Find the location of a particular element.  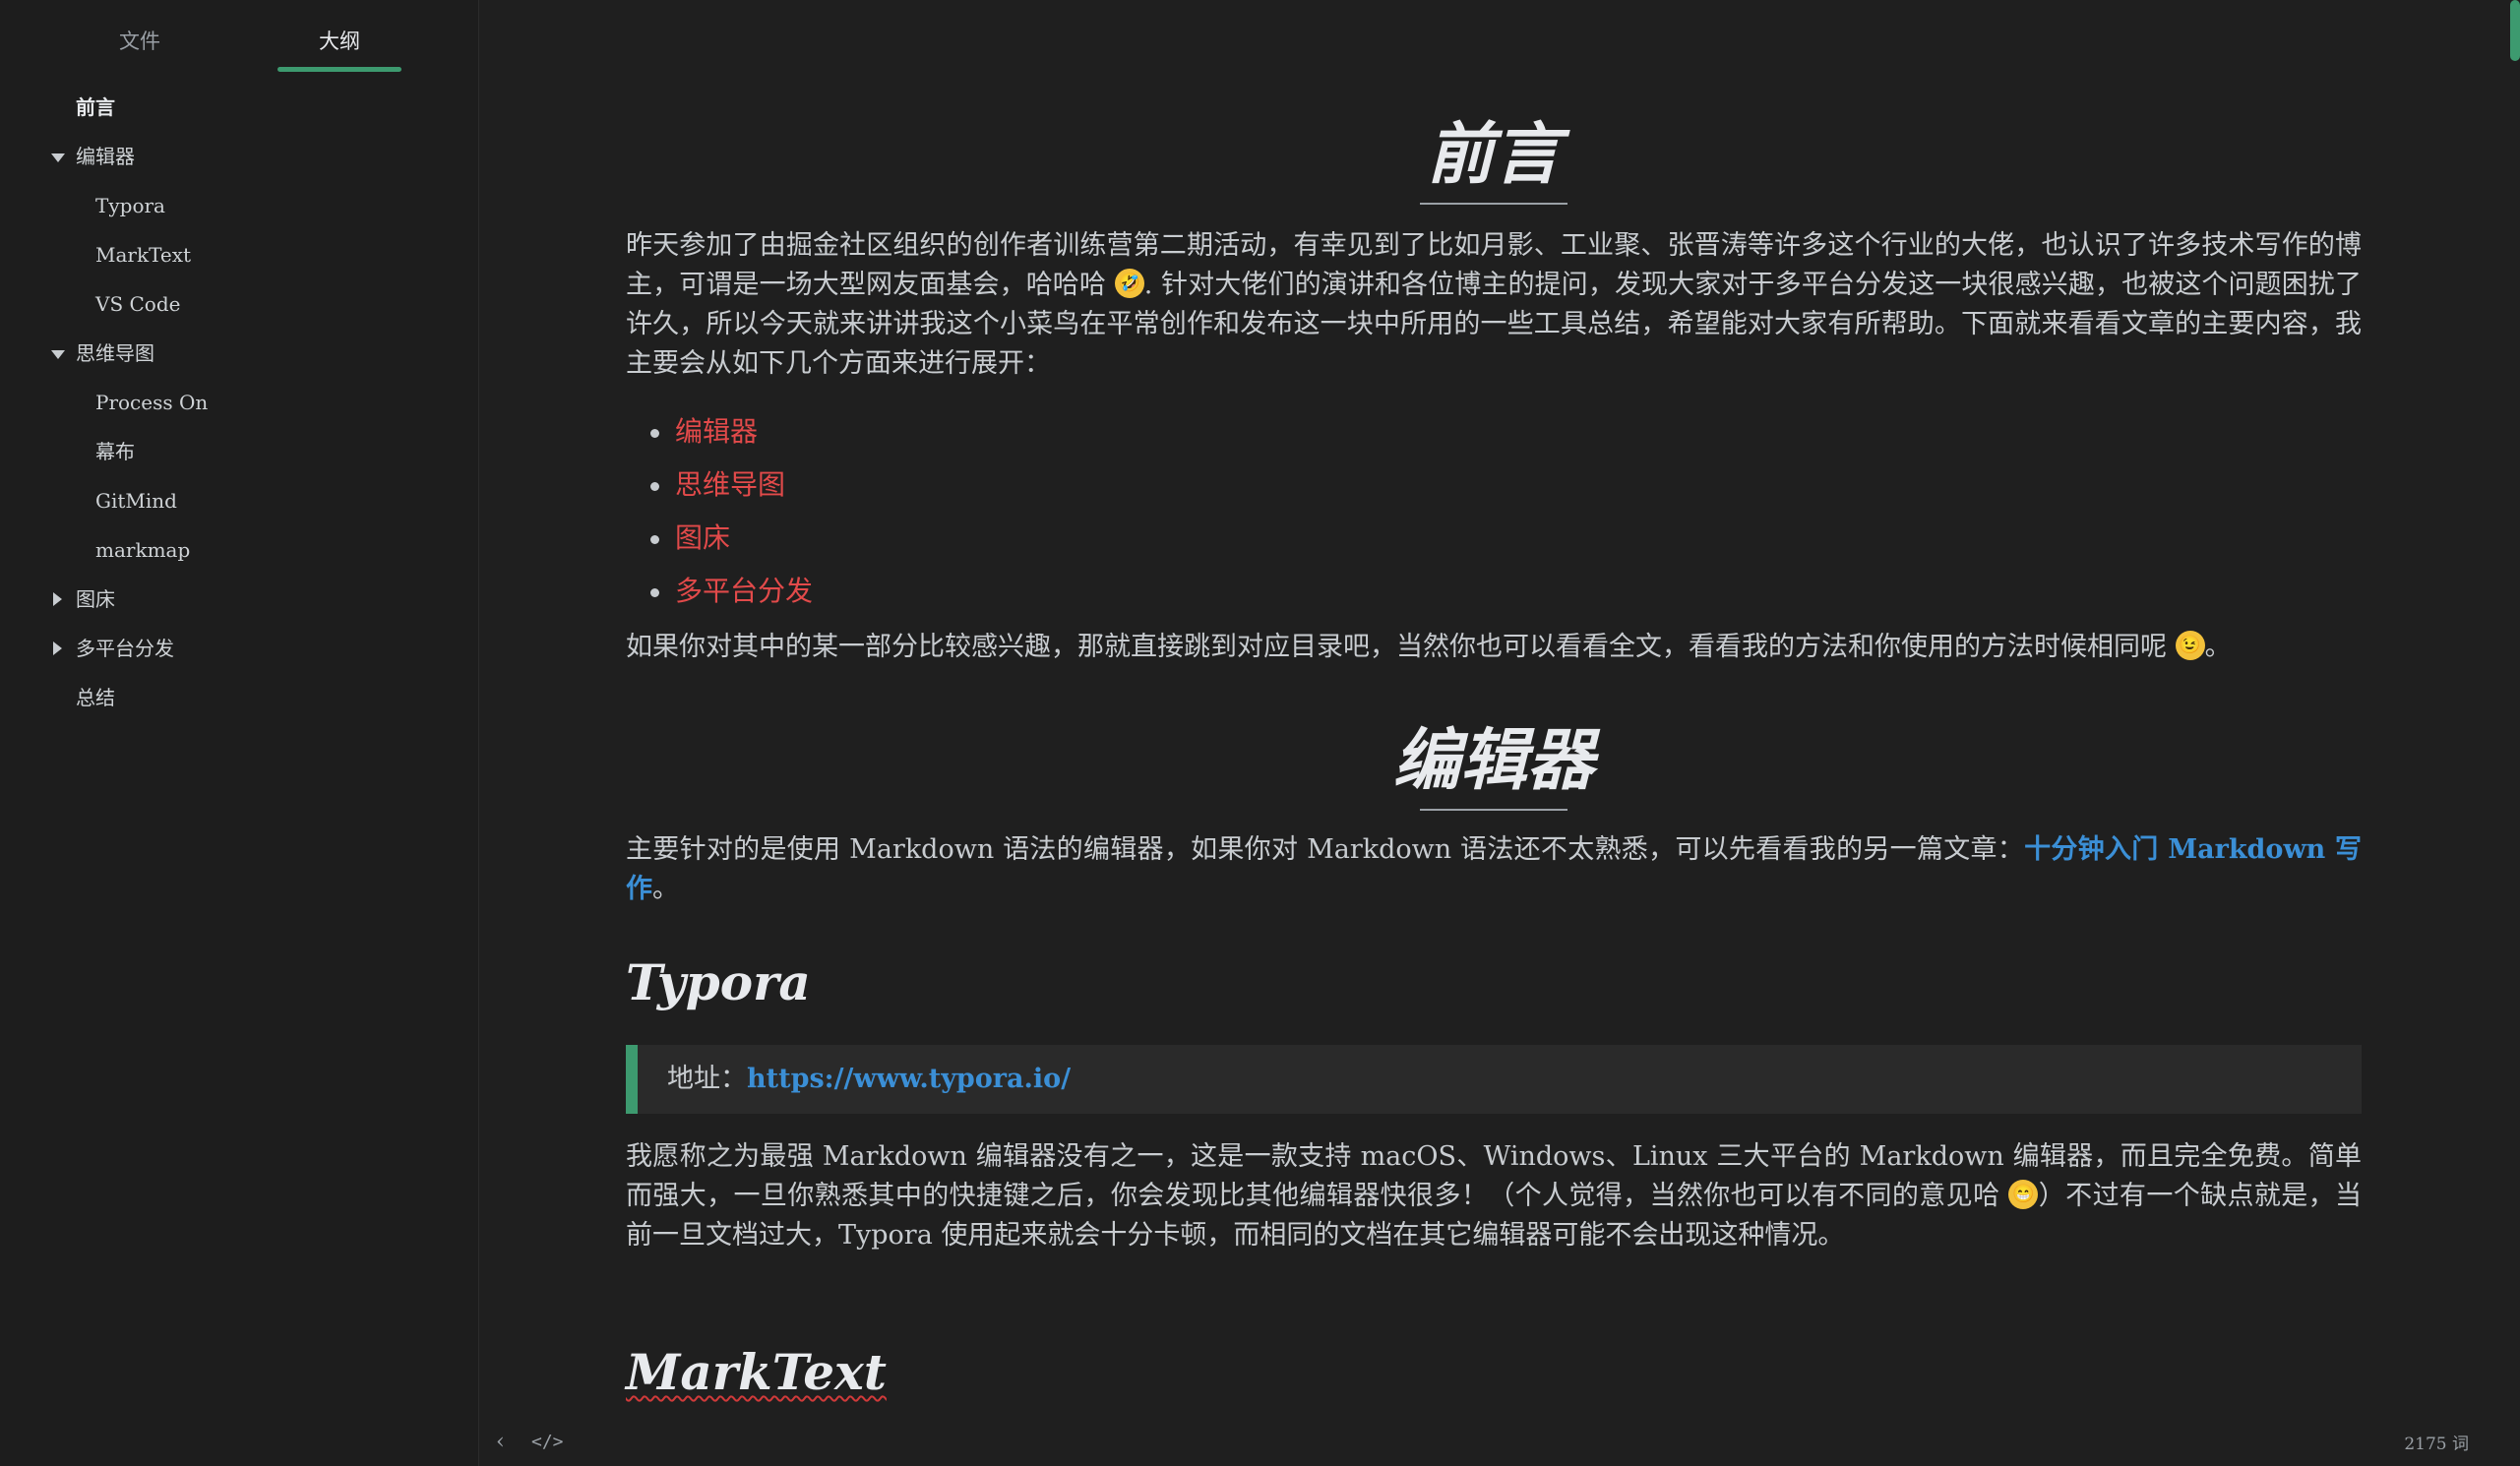

outline-item-label: 总结 is located at coordinates (95, 697).